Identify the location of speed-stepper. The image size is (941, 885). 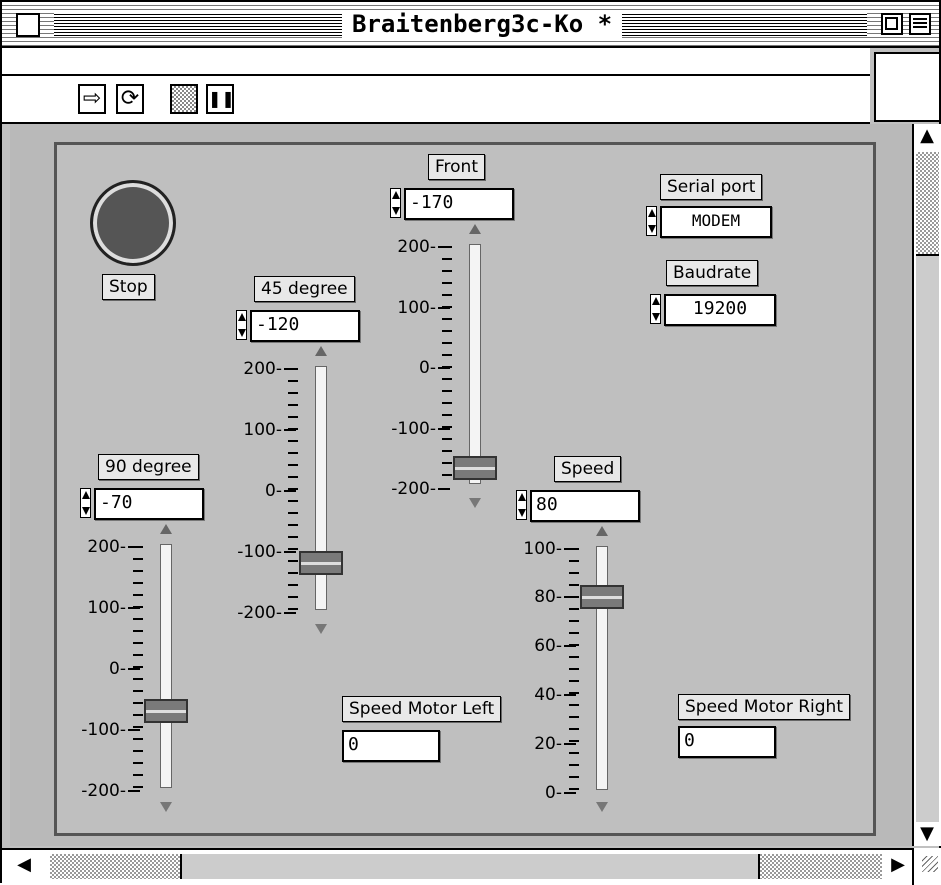
(521, 505).